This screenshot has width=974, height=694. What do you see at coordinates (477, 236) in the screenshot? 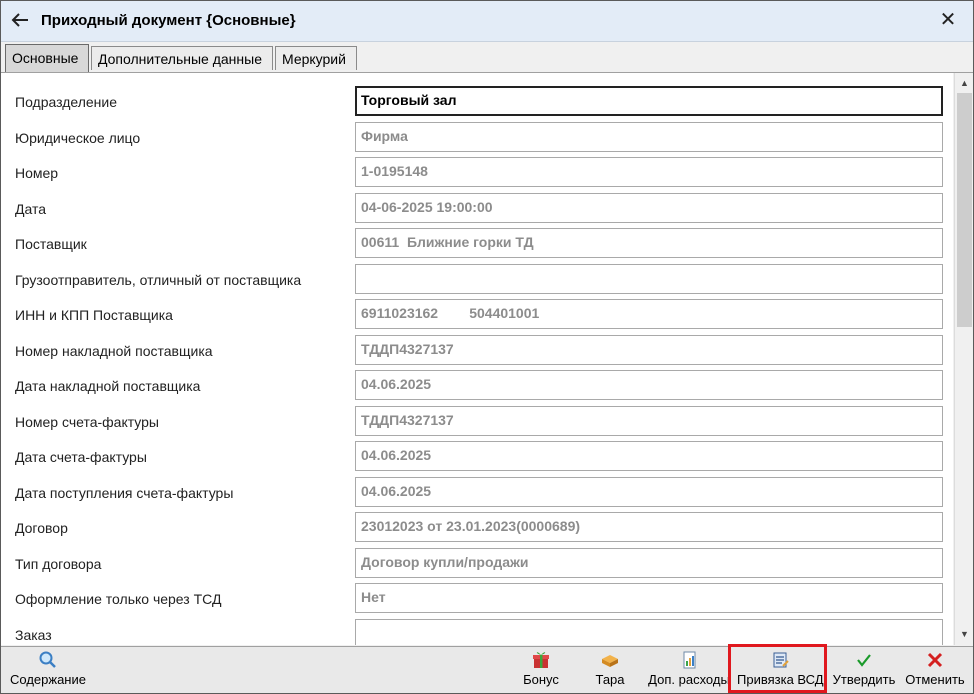
I see `form-row-supplier: Поставщик 00611 Ближние горки ТД` at bounding box center [477, 236].